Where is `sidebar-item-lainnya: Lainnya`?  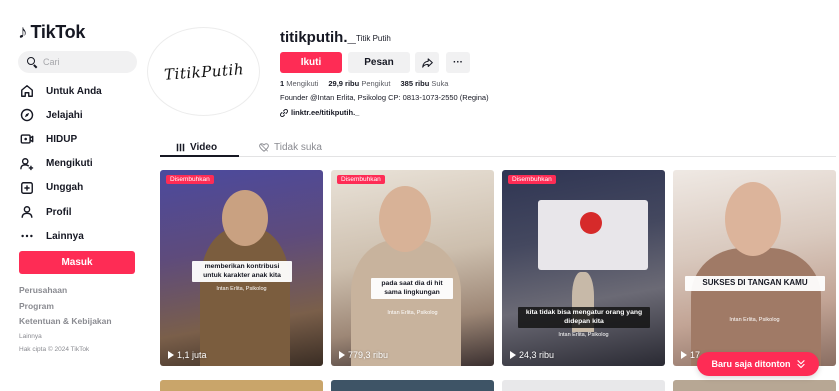
sidebar-item-lainnya: Lainnya is located at coordinates (61, 236).